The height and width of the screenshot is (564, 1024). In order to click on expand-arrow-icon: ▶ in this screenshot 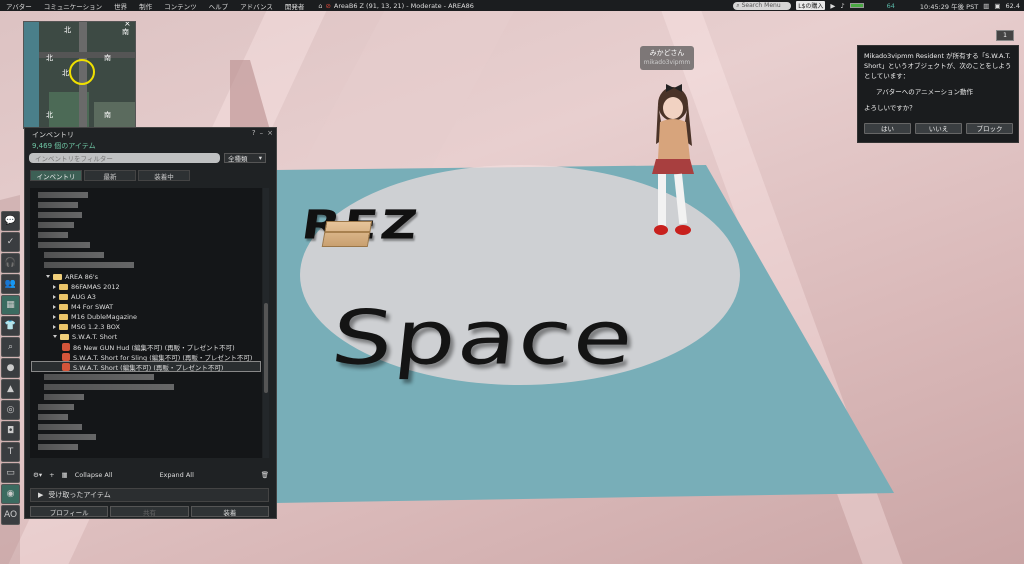, I will do `click(40, 495)`.